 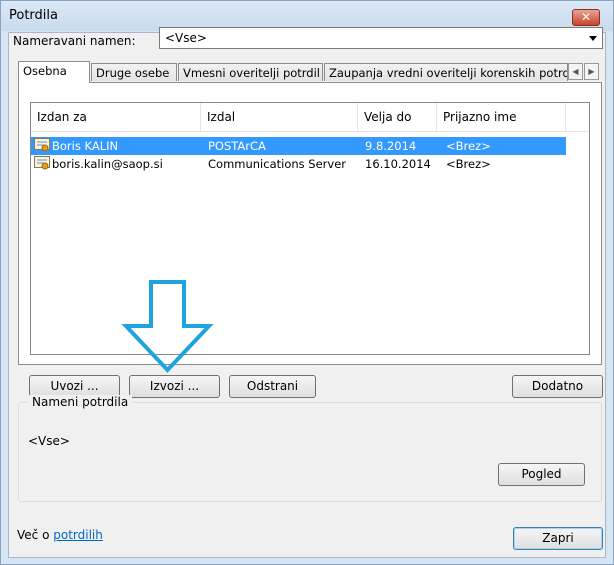 What do you see at coordinates (593, 38) in the screenshot?
I see `chevron-down-icon` at bounding box center [593, 38].